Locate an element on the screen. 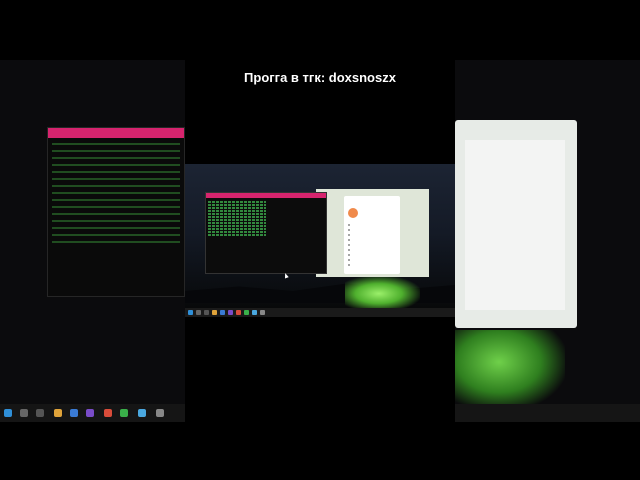 This screenshot has width=640, height=480. avatar is located at coordinates (353, 213).